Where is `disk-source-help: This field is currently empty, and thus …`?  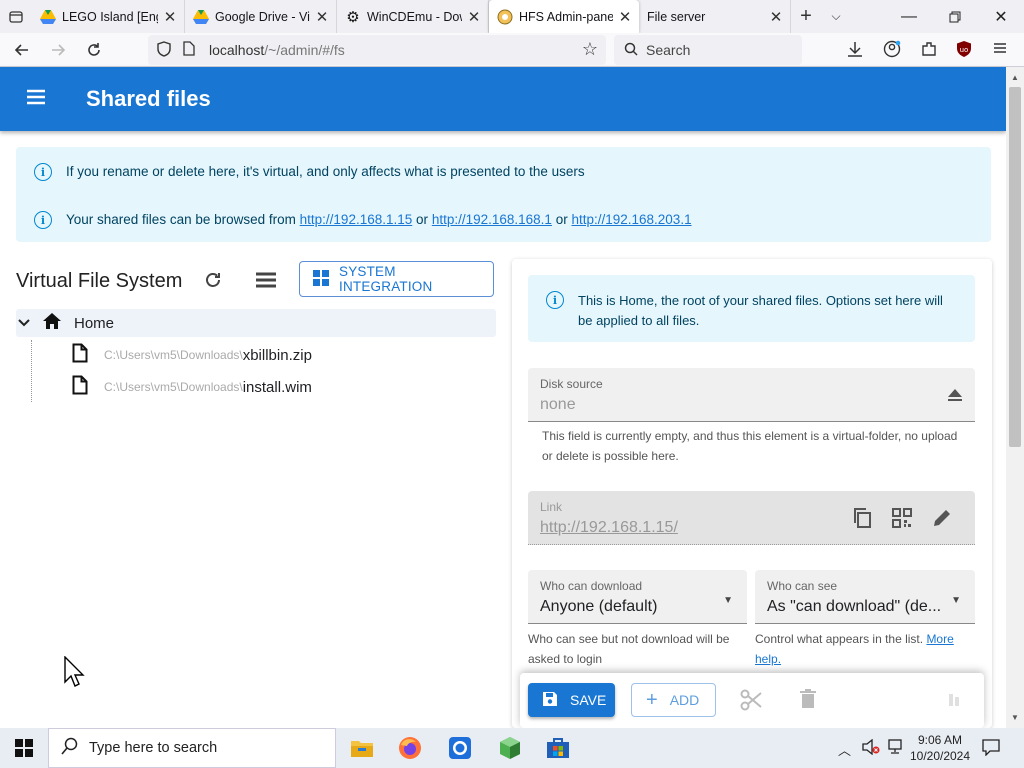
disk-source-help: This field is currently empty, and thus … is located at coordinates (750, 446).